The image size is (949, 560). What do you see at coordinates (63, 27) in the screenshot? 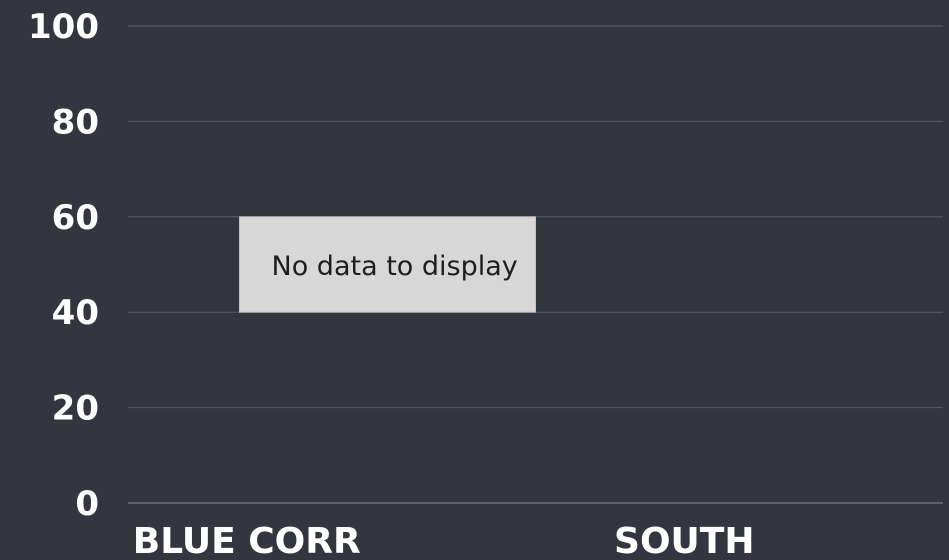
I see `y-tick-label: 100` at bounding box center [63, 27].